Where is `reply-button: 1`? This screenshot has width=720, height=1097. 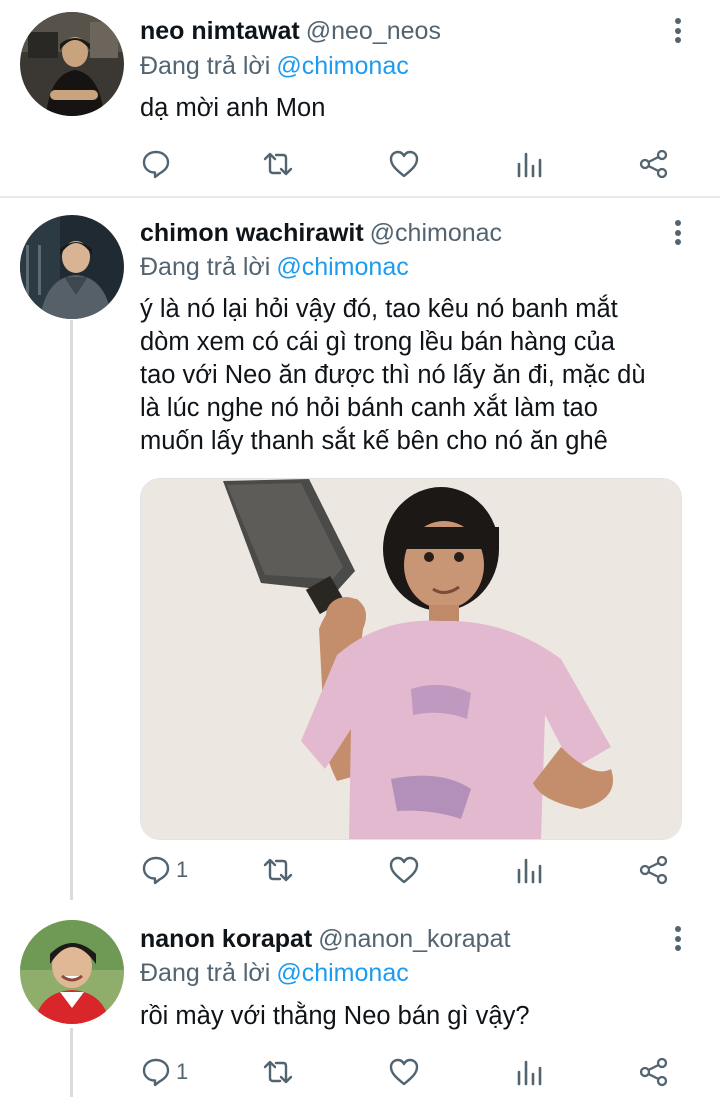
reply-button: 1 is located at coordinates (164, 1072).